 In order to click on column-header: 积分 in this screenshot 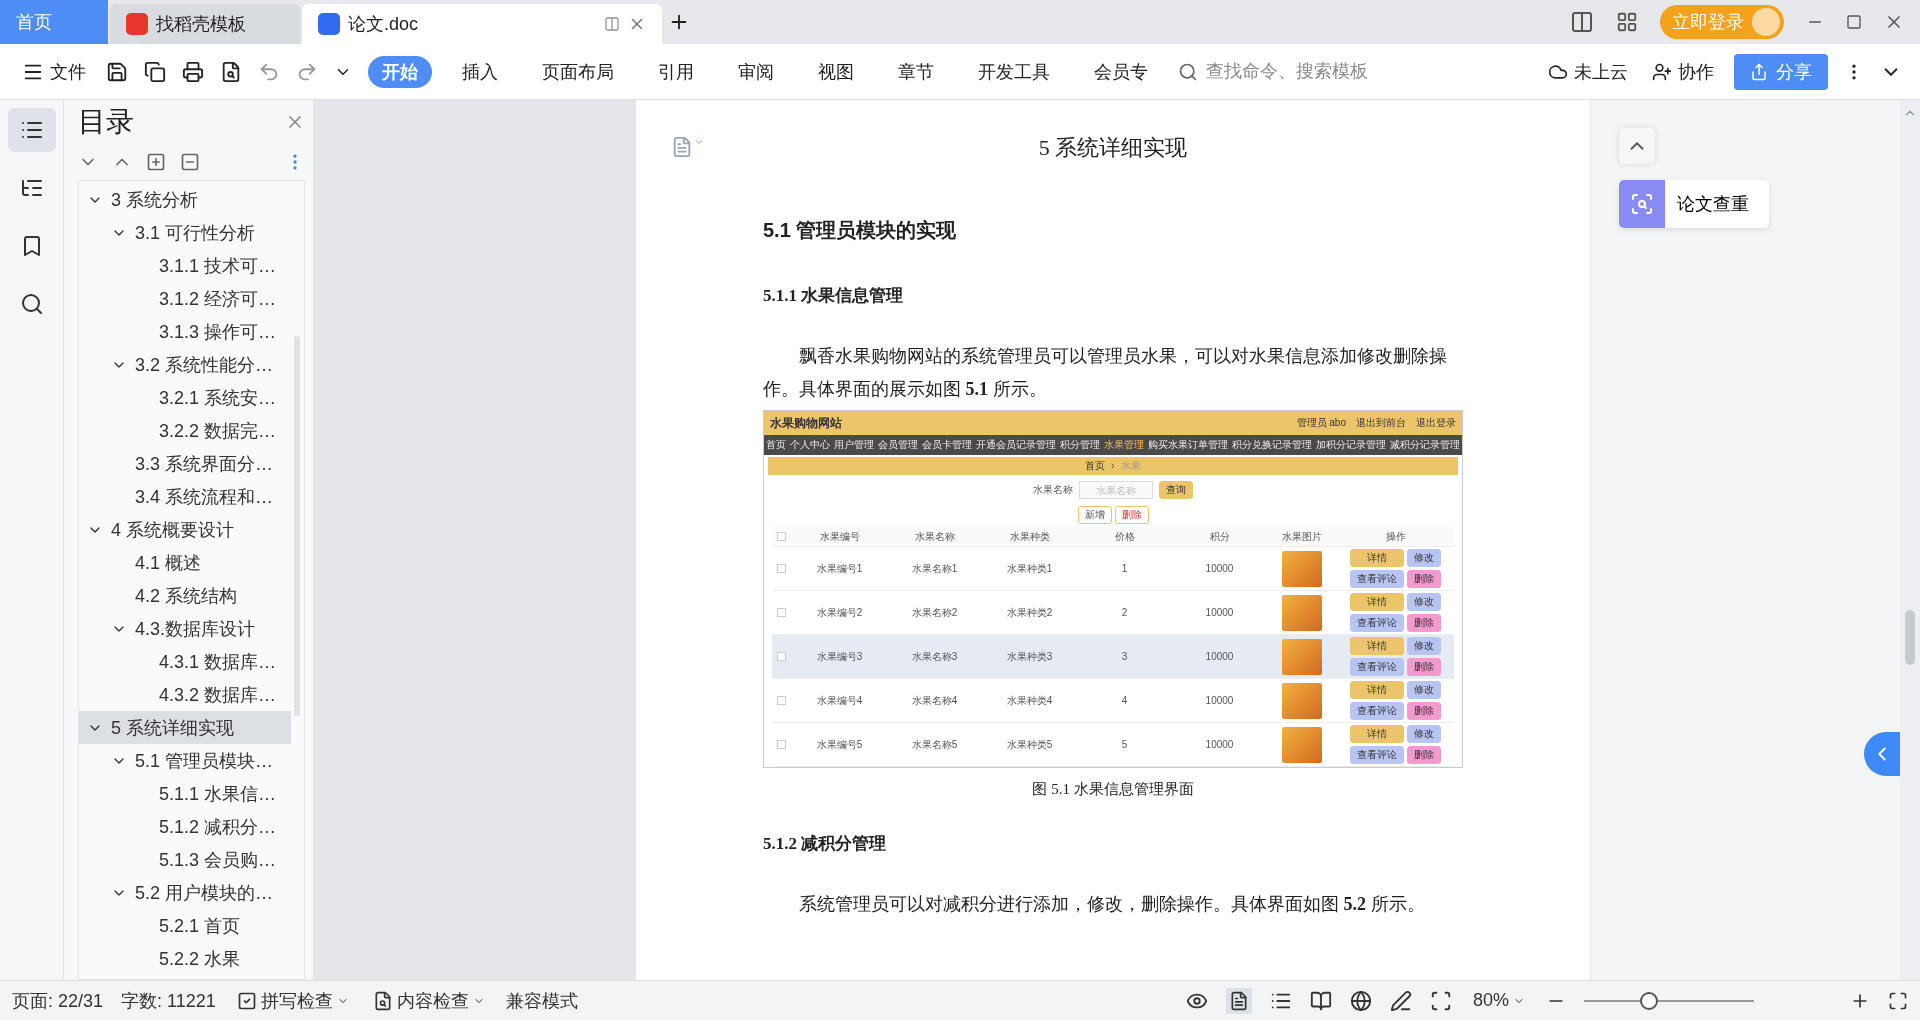, I will do `click(1219, 536)`.